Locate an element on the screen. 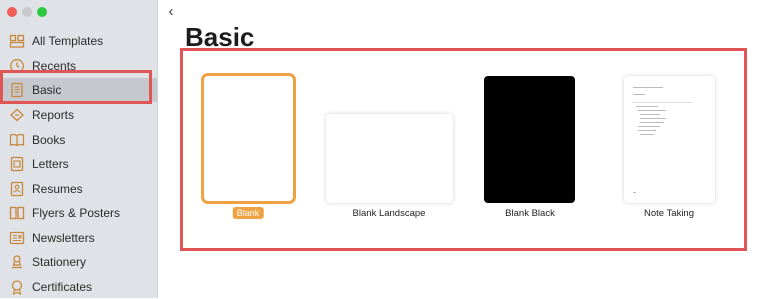 This screenshot has width=759, height=299. reports-icon is located at coordinates (17, 115).